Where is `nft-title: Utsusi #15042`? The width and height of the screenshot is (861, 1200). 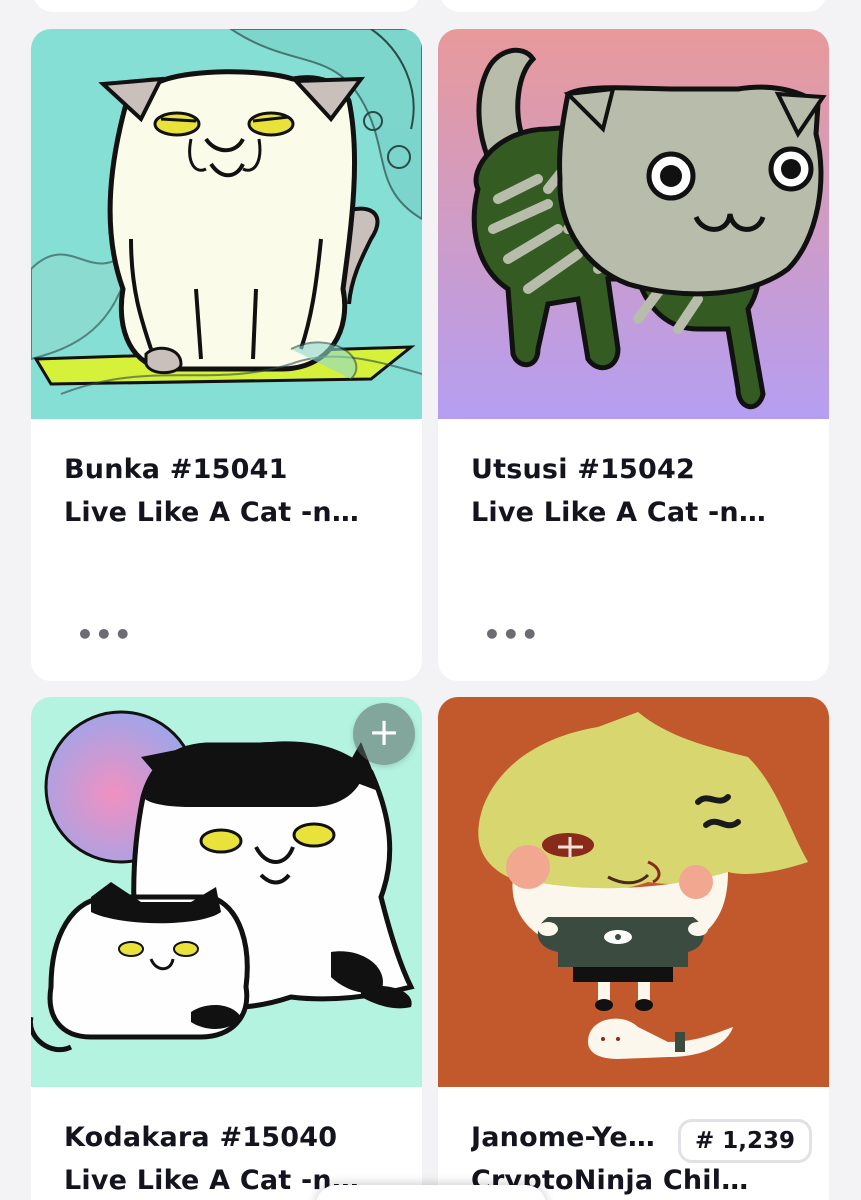 nft-title: Utsusi #15042 is located at coordinates (583, 469).